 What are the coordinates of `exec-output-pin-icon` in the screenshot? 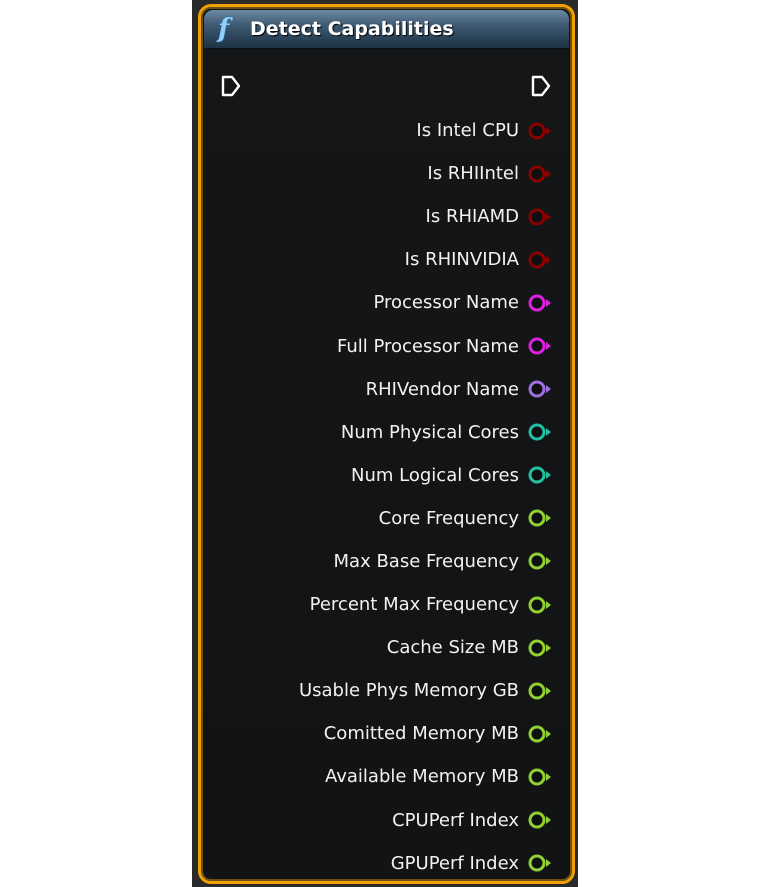 It's located at (541, 86).